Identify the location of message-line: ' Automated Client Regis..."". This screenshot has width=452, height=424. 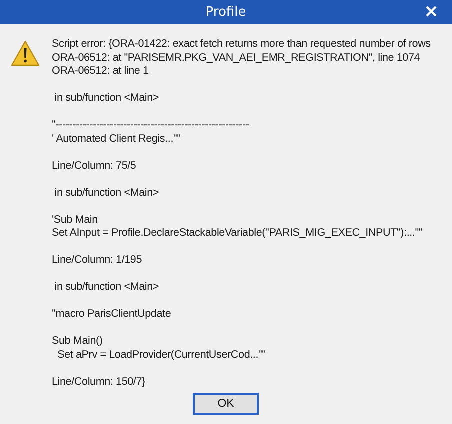
(117, 139).